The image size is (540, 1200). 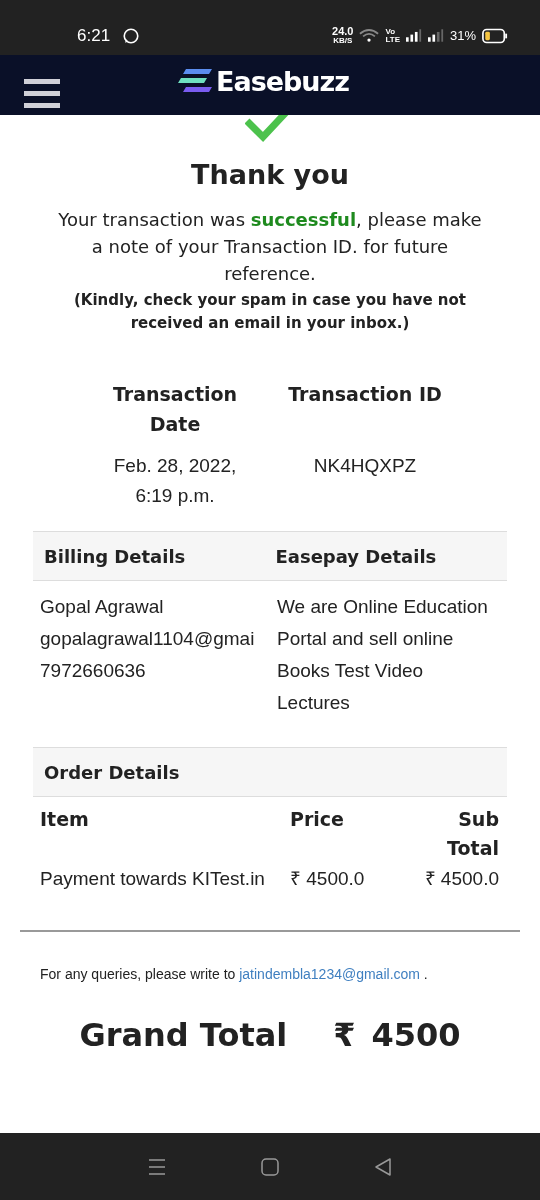 What do you see at coordinates (131, 35) in the screenshot?
I see `chat-bubble-icon` at bounding box center [131, 35].